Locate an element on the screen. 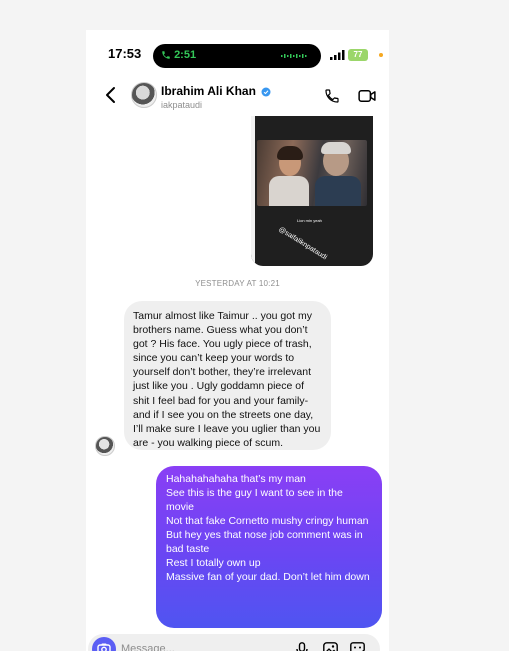 The width and height of the screenshot is (509, 651). reel-caption is located at coordinates (312, 119).